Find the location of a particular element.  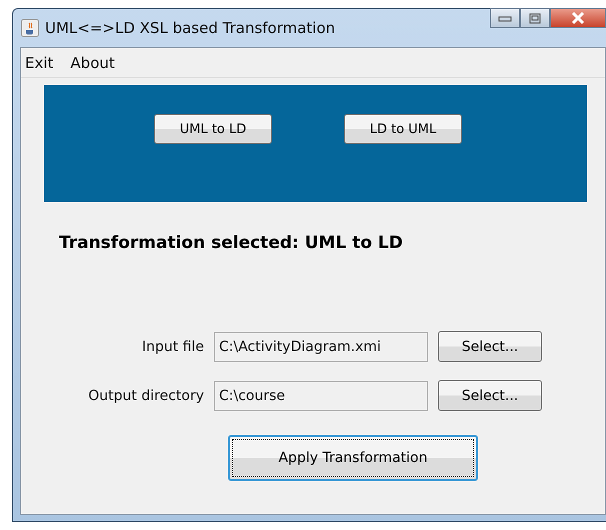

minimize-icon is located at coordinates (505, 18).